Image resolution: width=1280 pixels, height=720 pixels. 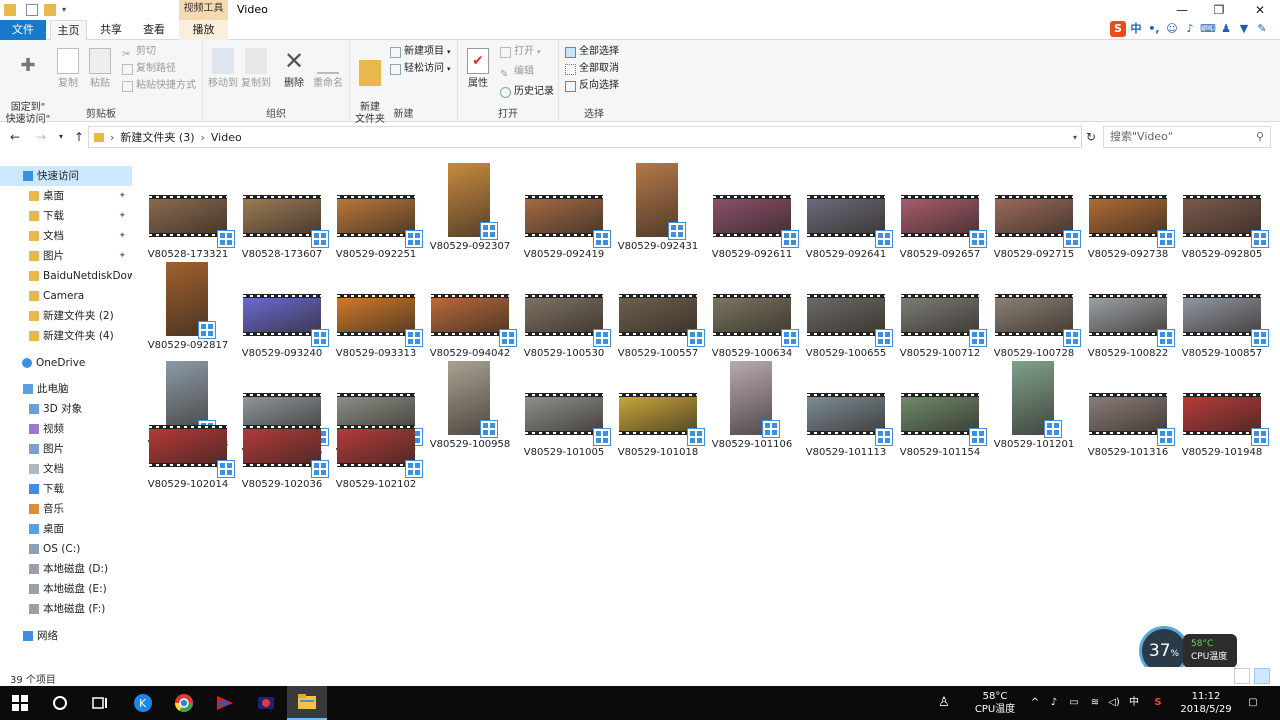 What do you see at coordinates (564, 306) in the screenshot?
I see `video-file-item: V80529-100530` at bounding box center [564, 306].